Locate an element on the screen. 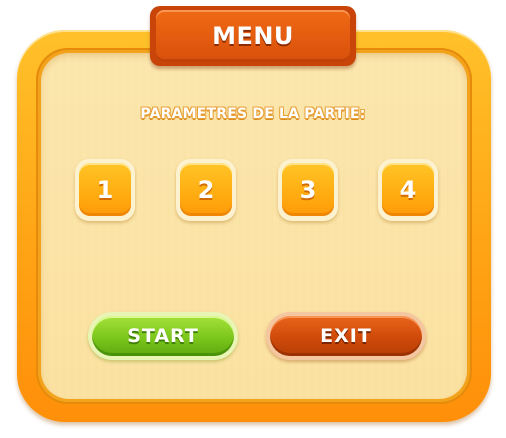 This screenshot has width=506, height=438. option-button-1: 1 is located at coordinates (105, 190).